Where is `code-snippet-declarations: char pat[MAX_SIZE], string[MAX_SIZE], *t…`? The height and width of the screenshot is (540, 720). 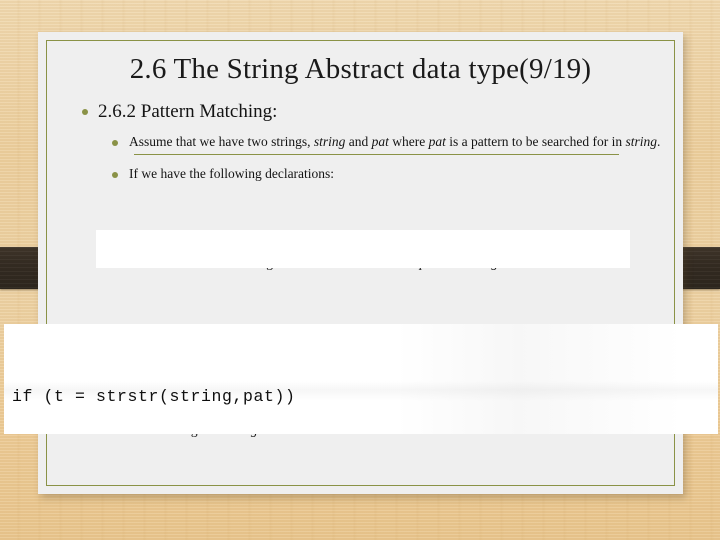 code-snippet-declarations: char pat[MAX_SIZE], string[MAX_SIZE], *t… is located at coordinates (363, 249).